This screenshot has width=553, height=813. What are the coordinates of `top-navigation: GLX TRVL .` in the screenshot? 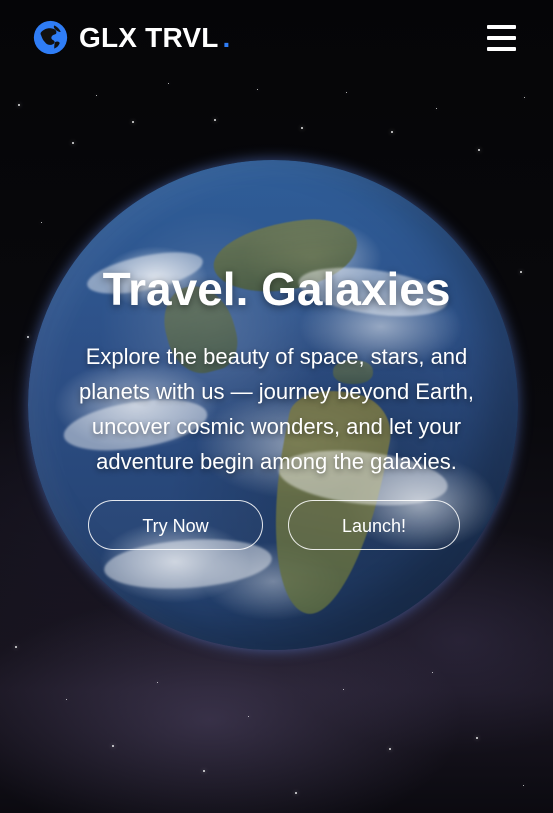 It's located at (276, 41).